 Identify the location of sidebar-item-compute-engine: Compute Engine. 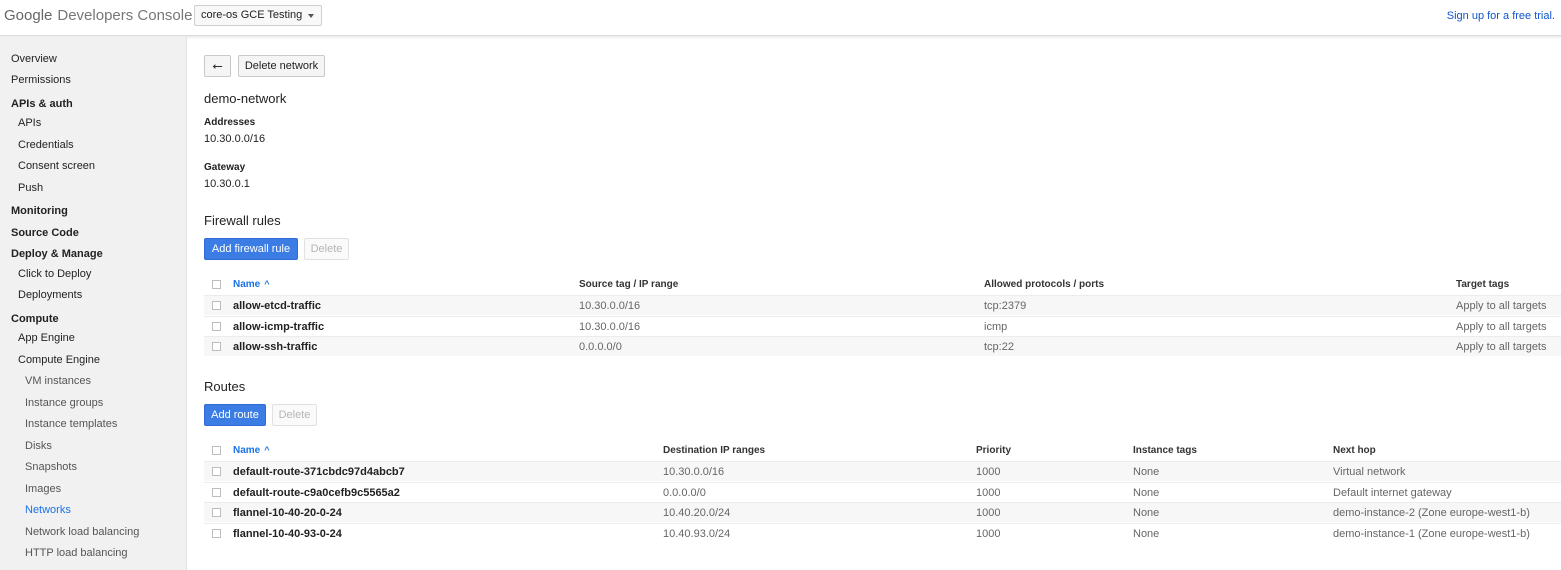
(59, 360).